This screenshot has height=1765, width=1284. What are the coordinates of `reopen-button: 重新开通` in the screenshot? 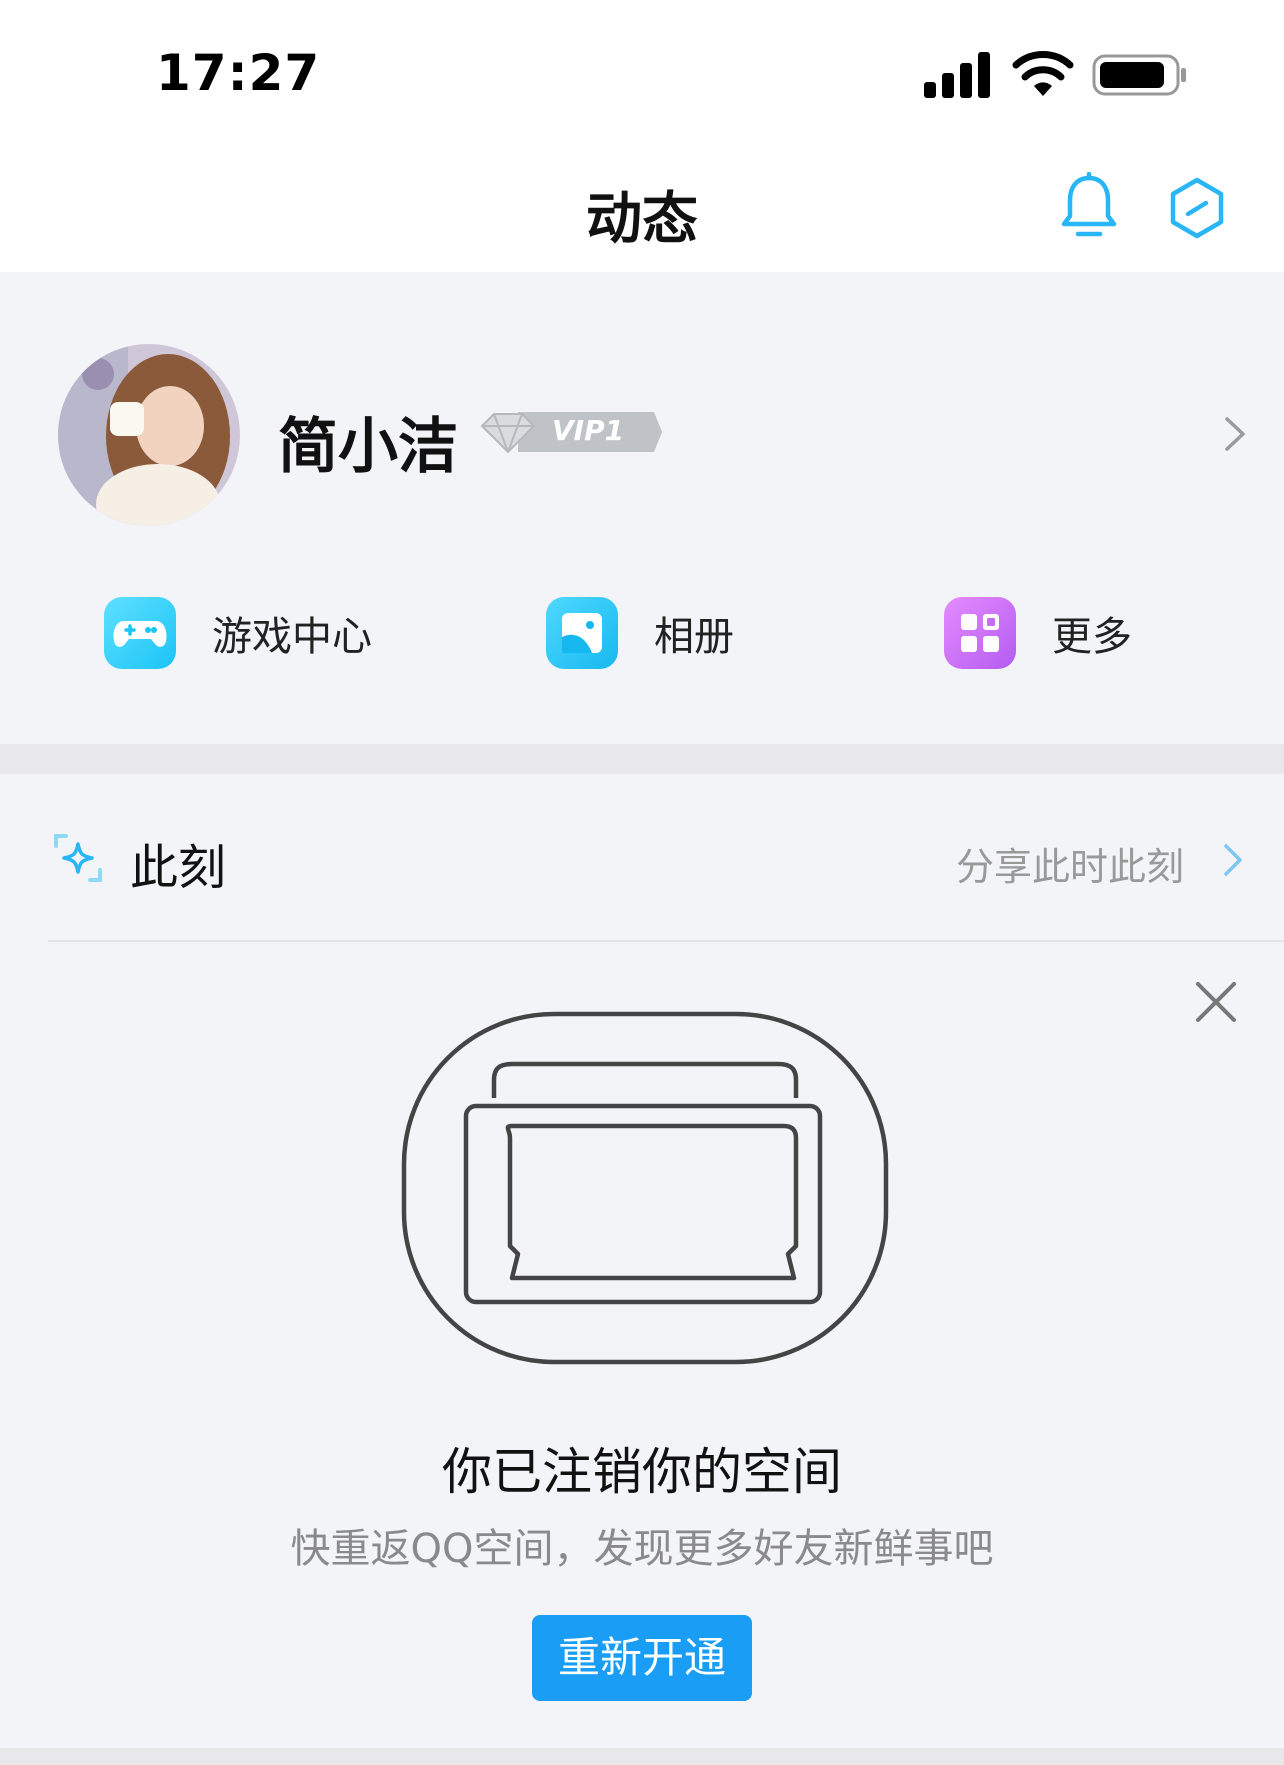 It's located at (642, 1658).